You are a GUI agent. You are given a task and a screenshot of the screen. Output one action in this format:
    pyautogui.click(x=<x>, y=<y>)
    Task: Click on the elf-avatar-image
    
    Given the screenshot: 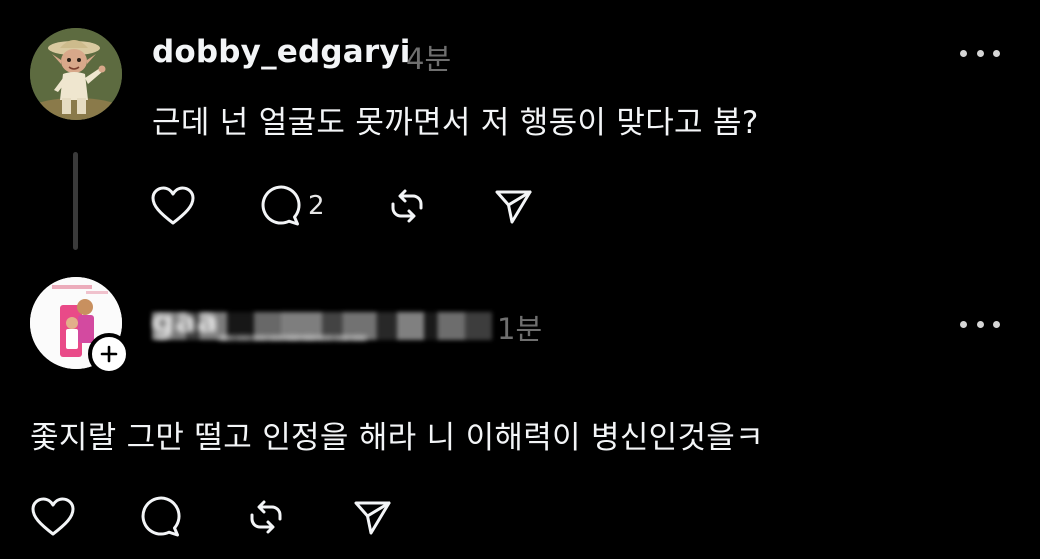 What is the action you would take?
    pyautogui.click(x=76, y=74)
    